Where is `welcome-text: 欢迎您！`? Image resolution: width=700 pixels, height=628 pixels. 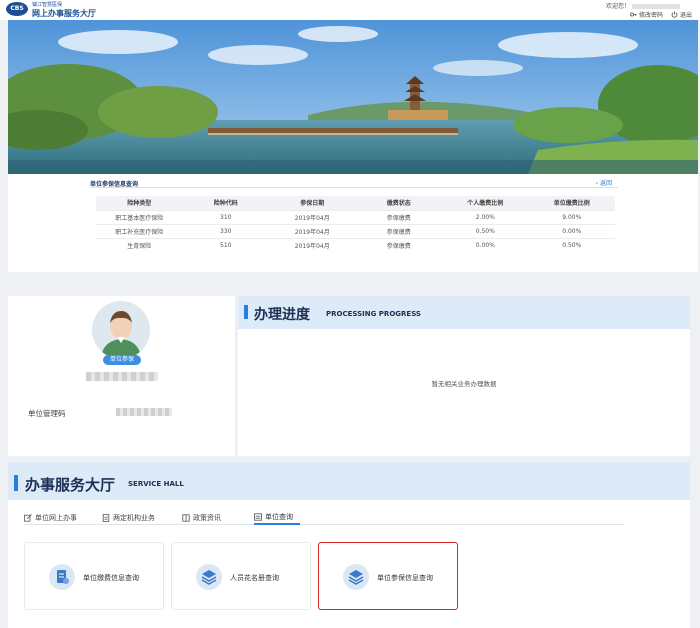 welcome-text: 欢迎您！ is located at coordinates (643, 5).